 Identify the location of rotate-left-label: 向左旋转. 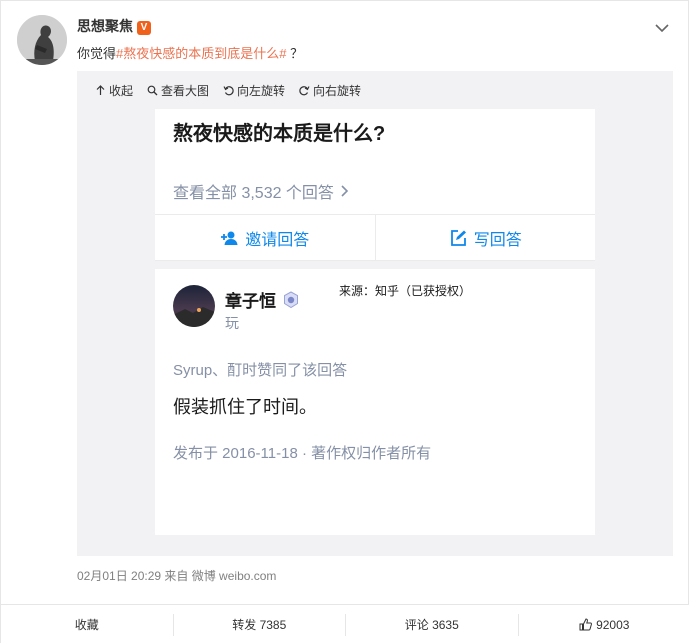
(261, 90).